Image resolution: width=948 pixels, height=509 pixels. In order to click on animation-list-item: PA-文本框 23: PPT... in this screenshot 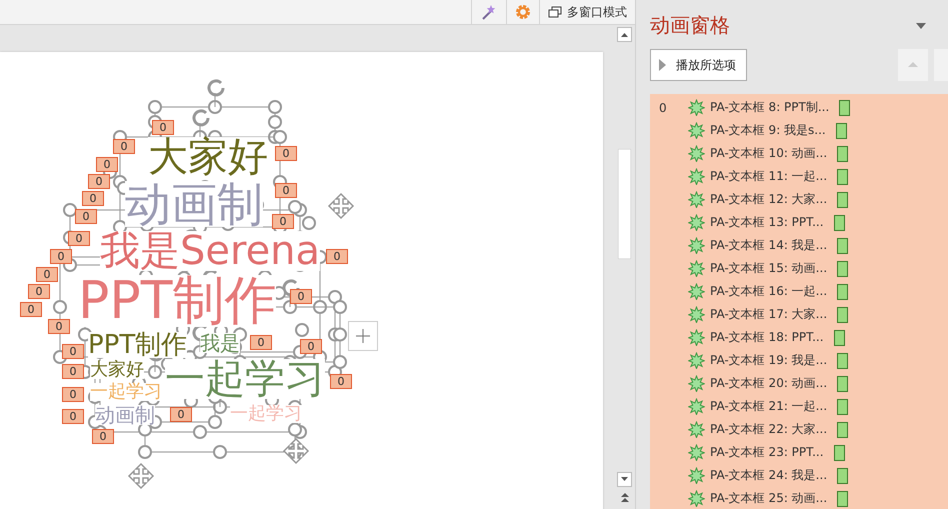, I will do `click(799, 452)`.